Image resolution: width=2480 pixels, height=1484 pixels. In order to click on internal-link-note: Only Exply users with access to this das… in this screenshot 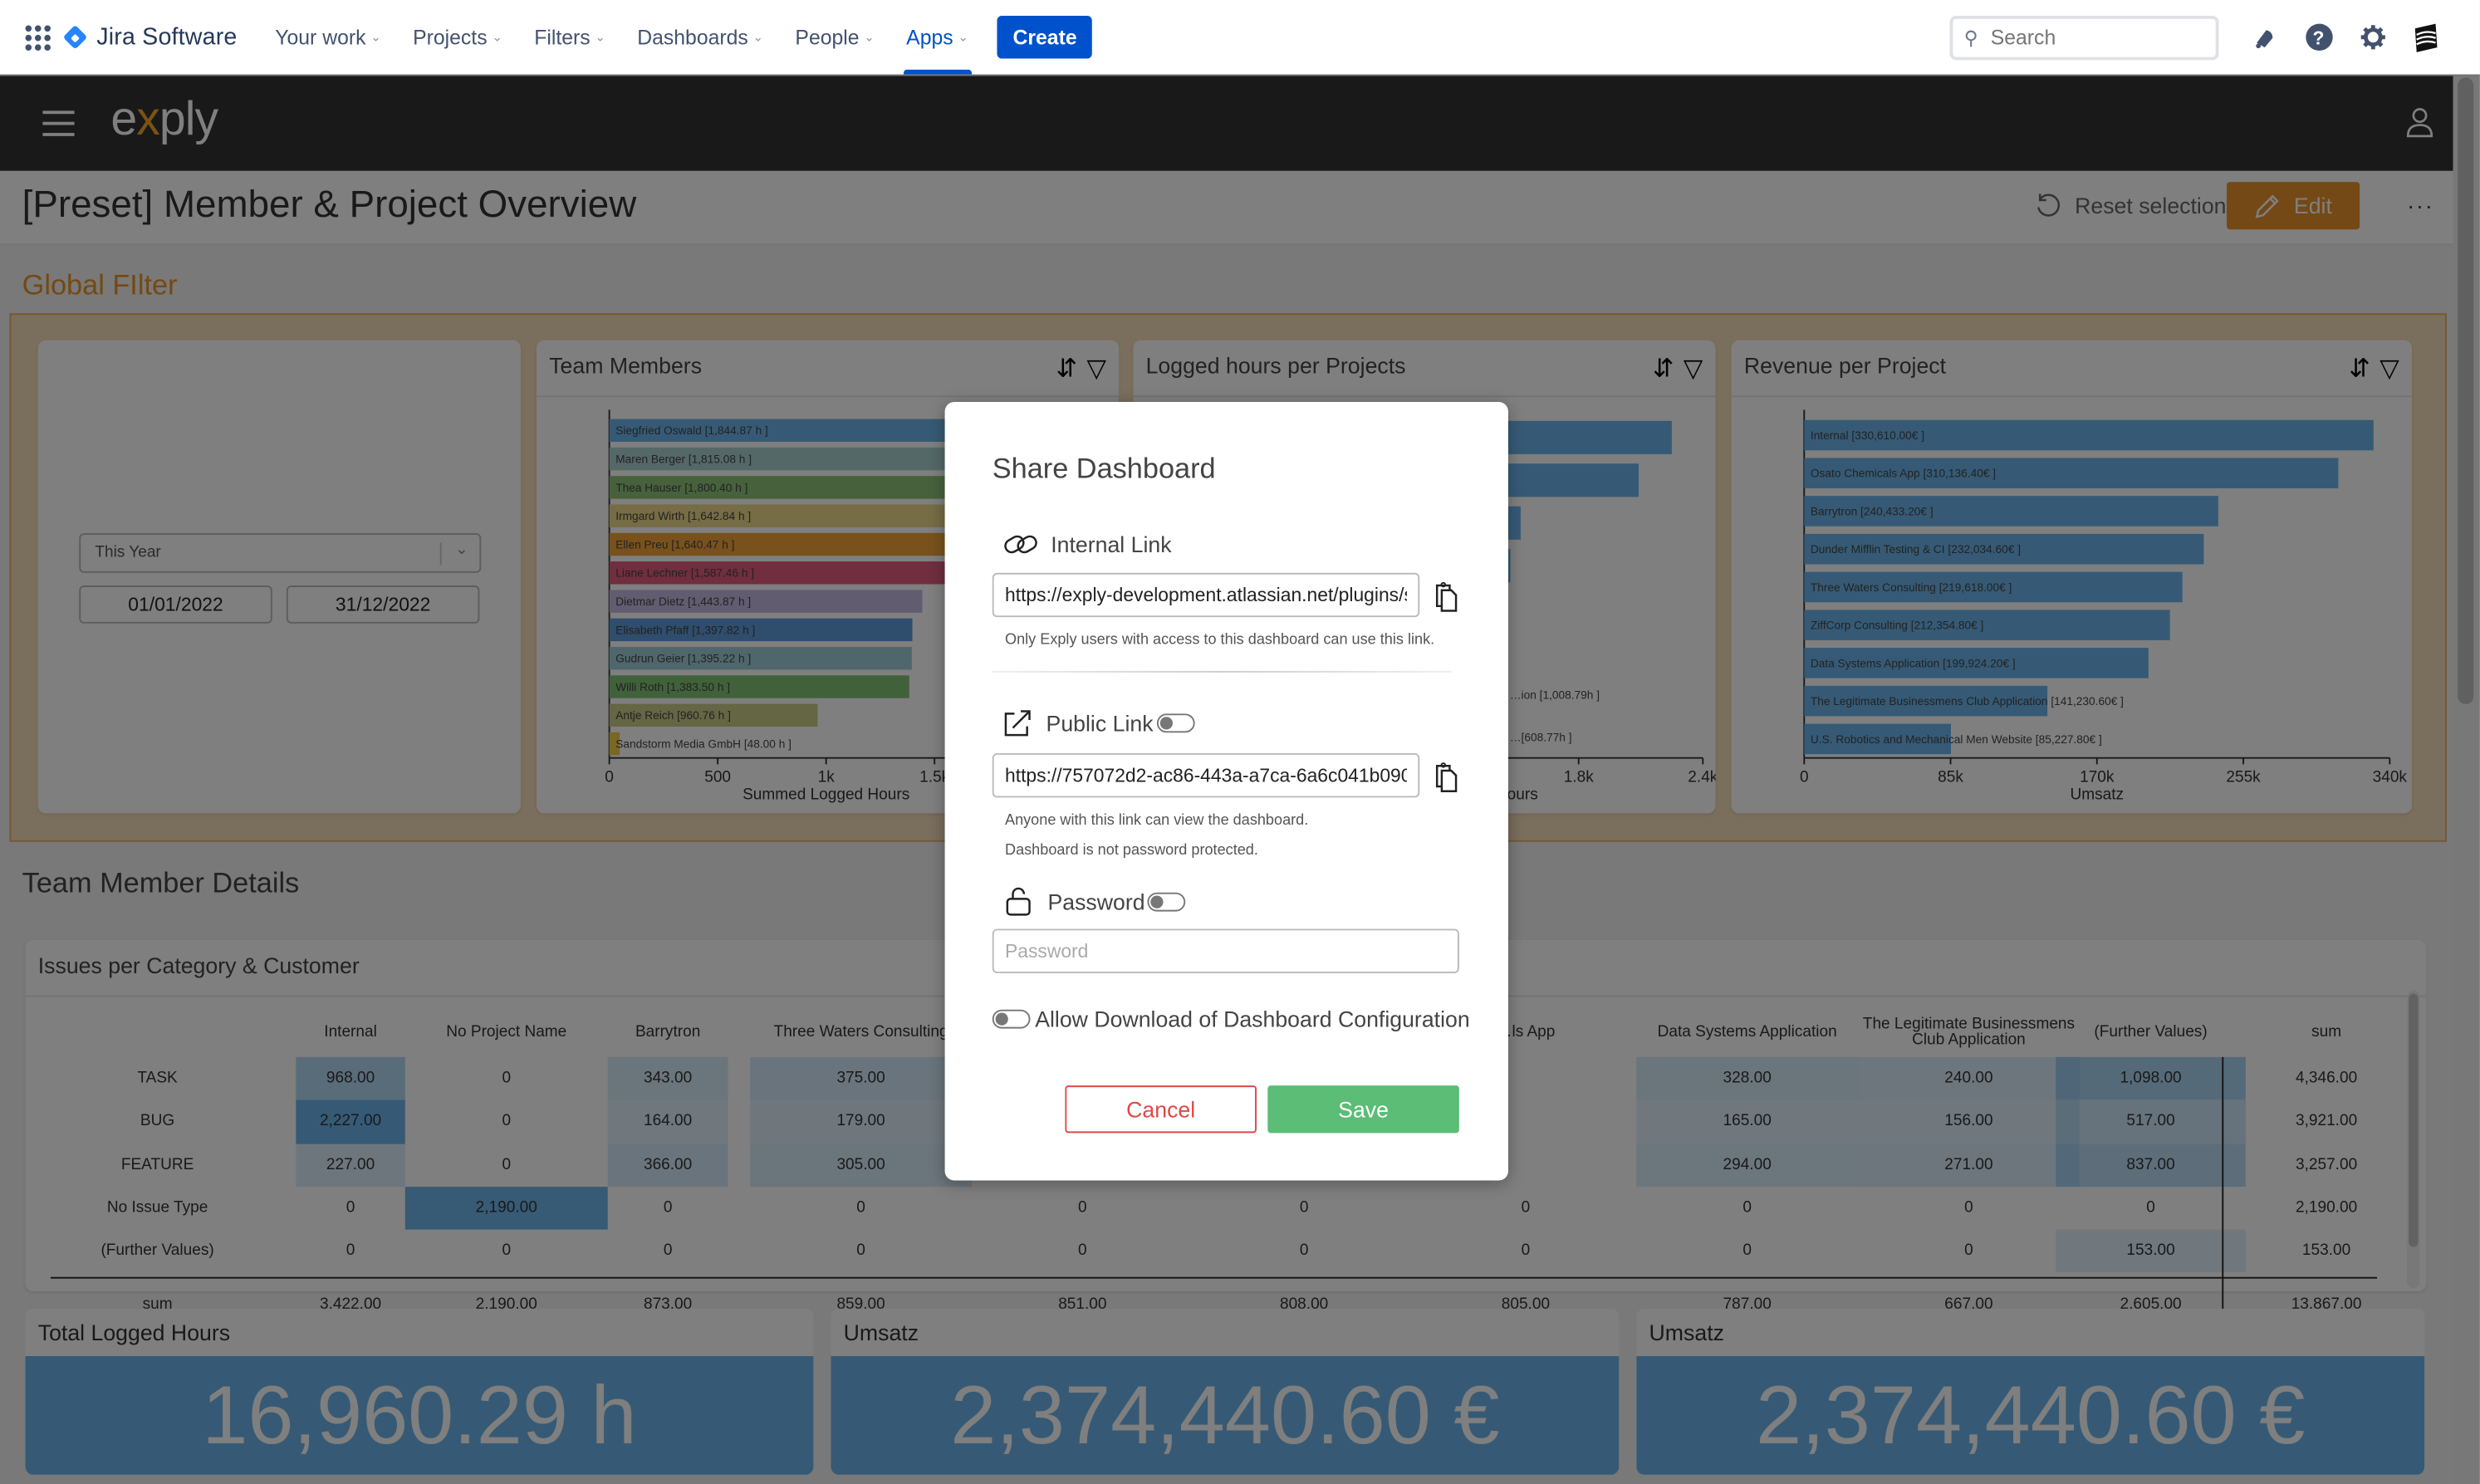, I will do `click(1219, 640)`.